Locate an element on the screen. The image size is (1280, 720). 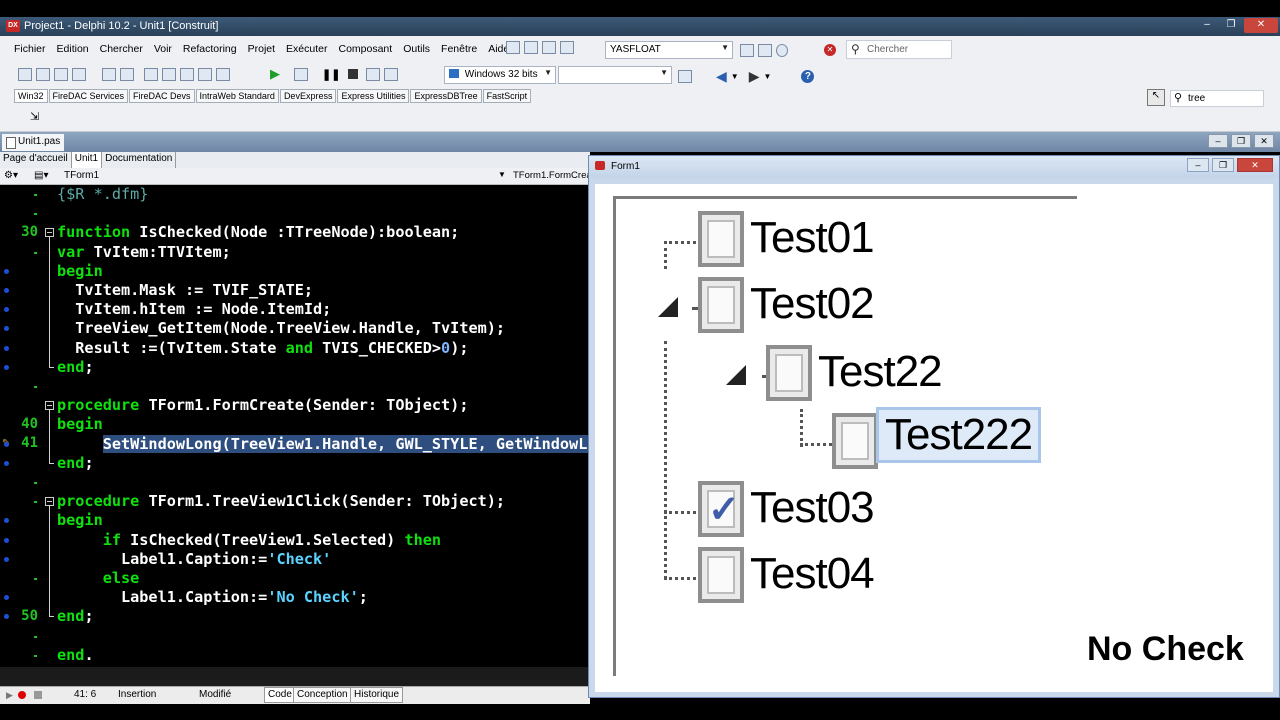
config-combo: ▼ is located at coordinates (615, 75).